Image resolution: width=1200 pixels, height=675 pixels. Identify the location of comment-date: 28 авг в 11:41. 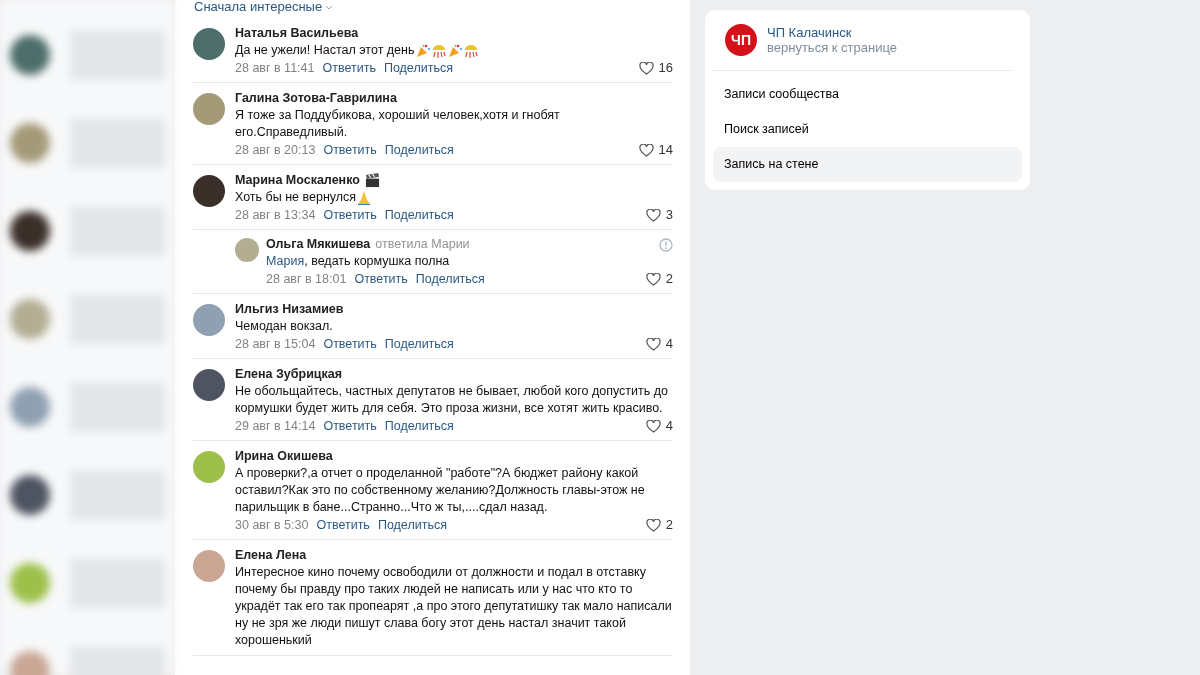
(275, 68).